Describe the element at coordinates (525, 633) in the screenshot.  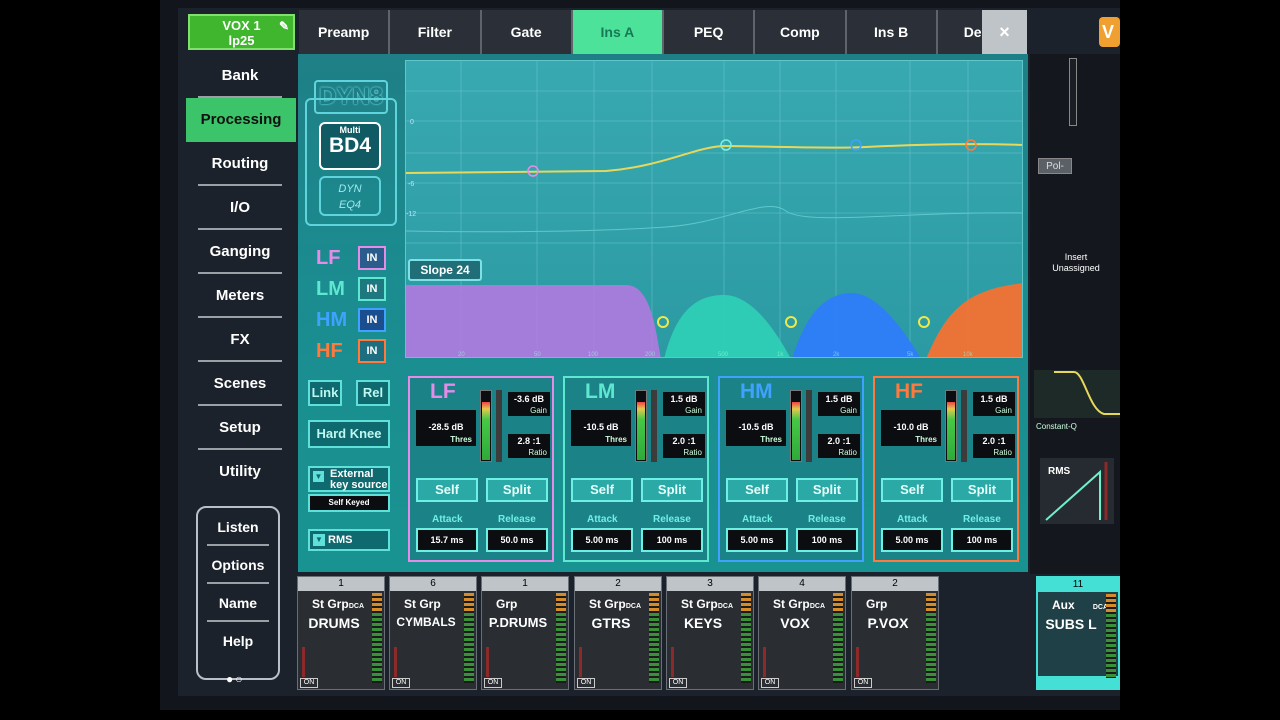
I see `strip-p-drums: 1 Grp P.DRUMS ON` at that location.